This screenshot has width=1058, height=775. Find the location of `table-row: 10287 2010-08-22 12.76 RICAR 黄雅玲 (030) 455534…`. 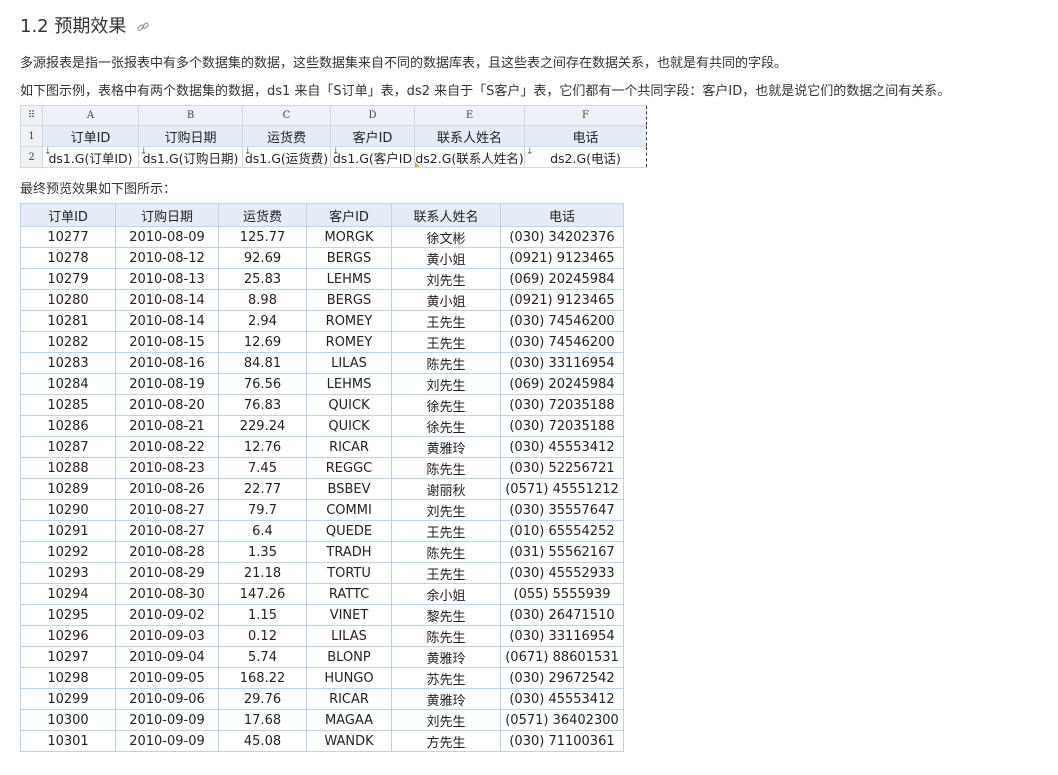

table-row: 10287 2010-08-22 12.76 RICAR 黄雅玲 (030) 455534… is located at coordinates (322, 447).